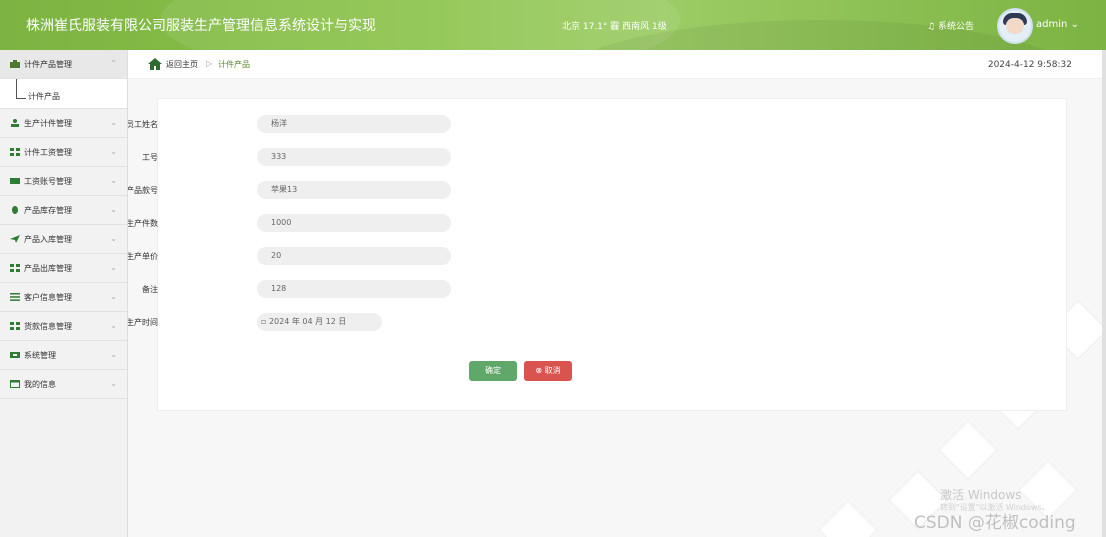  Describe the element at coordinates (63, 94) in the screenshot. I see `submenu-item-product: 计件产品` at that location.